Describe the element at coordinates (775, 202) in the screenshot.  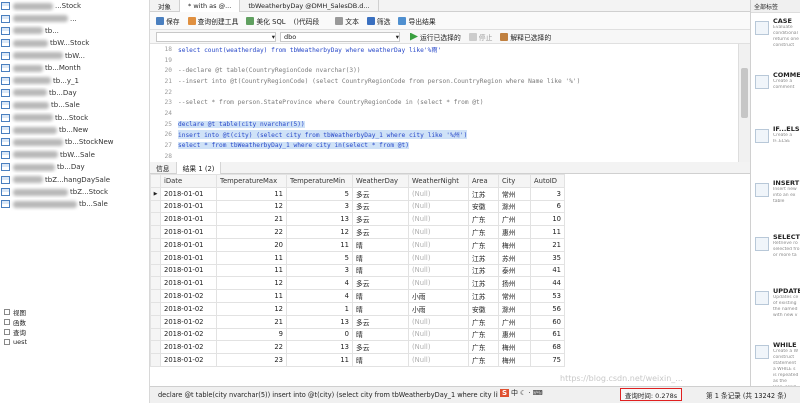
I see `snippet-item: INSERT Insert new into an ex table` at that location.